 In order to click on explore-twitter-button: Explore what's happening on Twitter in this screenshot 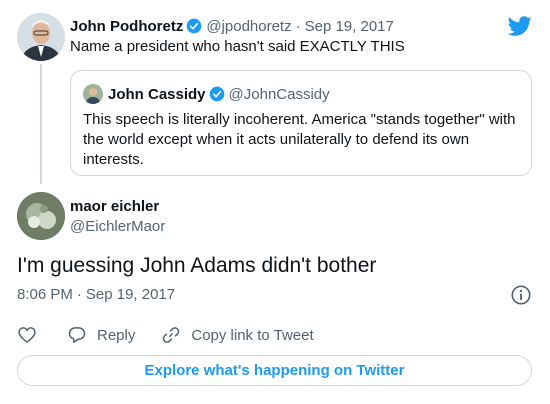, I will do `click(274, 370)`.